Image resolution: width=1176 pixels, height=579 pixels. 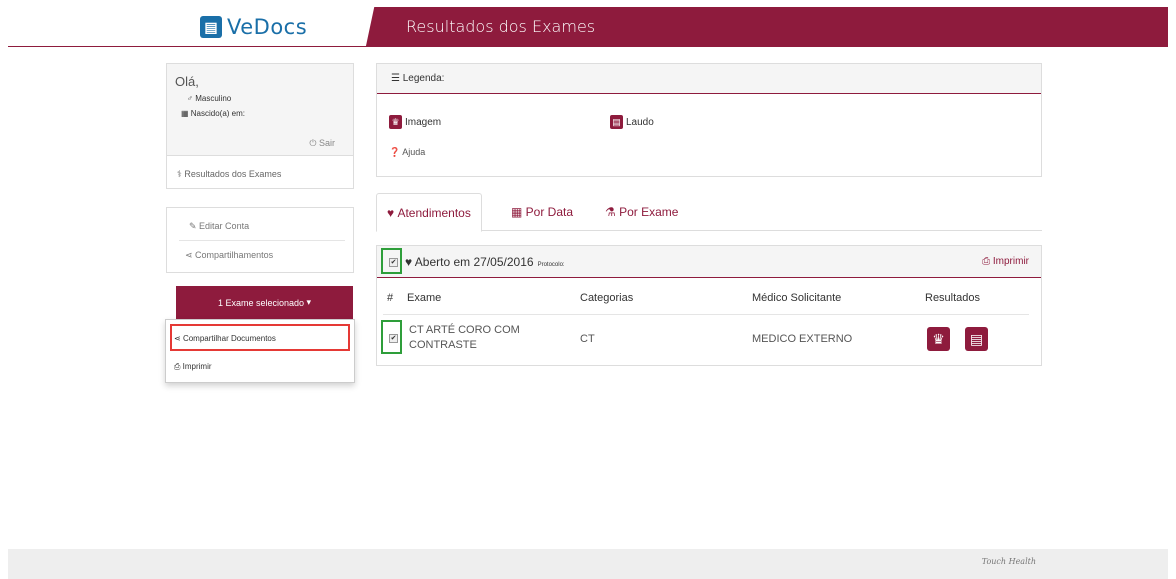 I want to click on list-icon: ☰, so click(x=397, y=78).